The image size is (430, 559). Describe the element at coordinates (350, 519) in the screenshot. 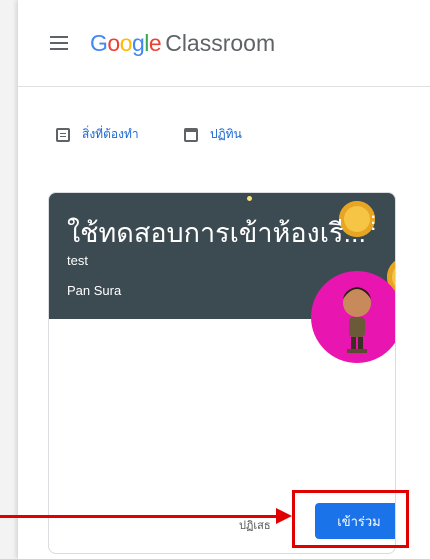

I see `annotation-highlight-box` at that location.